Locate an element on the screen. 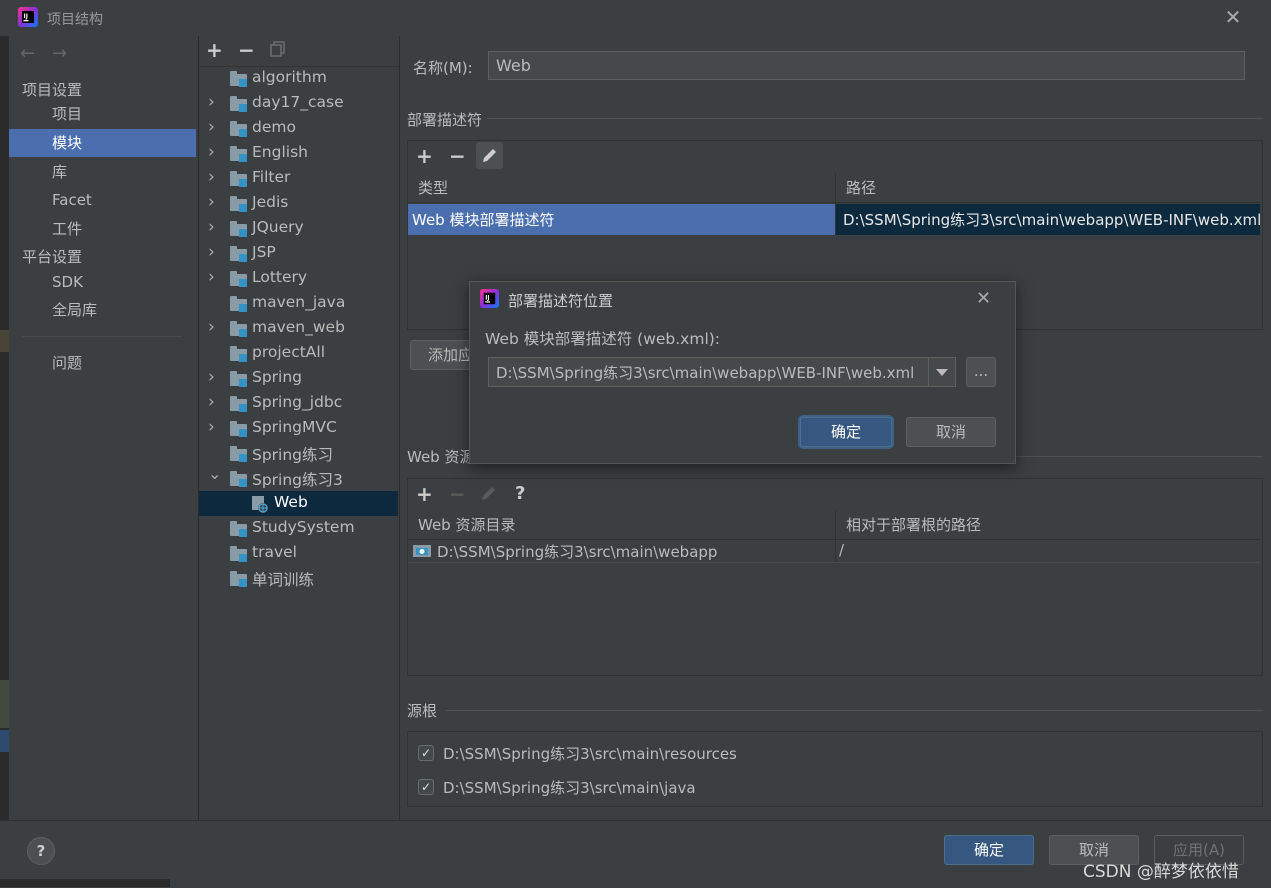  tree-item-label: English is located at coordinates (280, 152).